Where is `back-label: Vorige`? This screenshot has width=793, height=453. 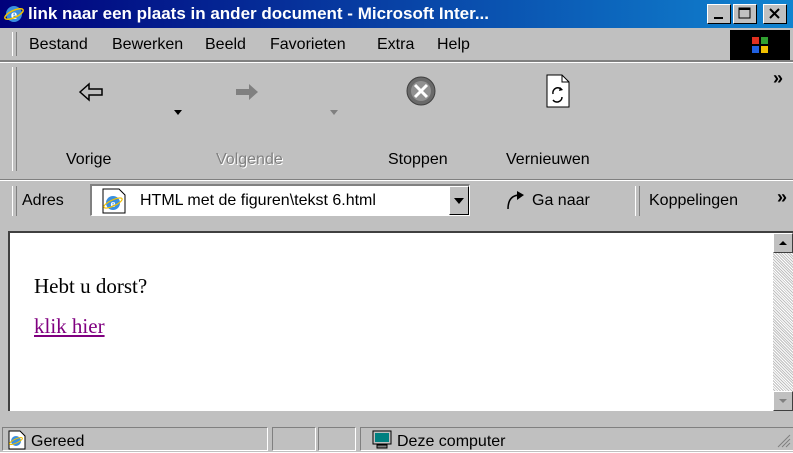
back-label: Vorige is located at coordinates (89, 159).